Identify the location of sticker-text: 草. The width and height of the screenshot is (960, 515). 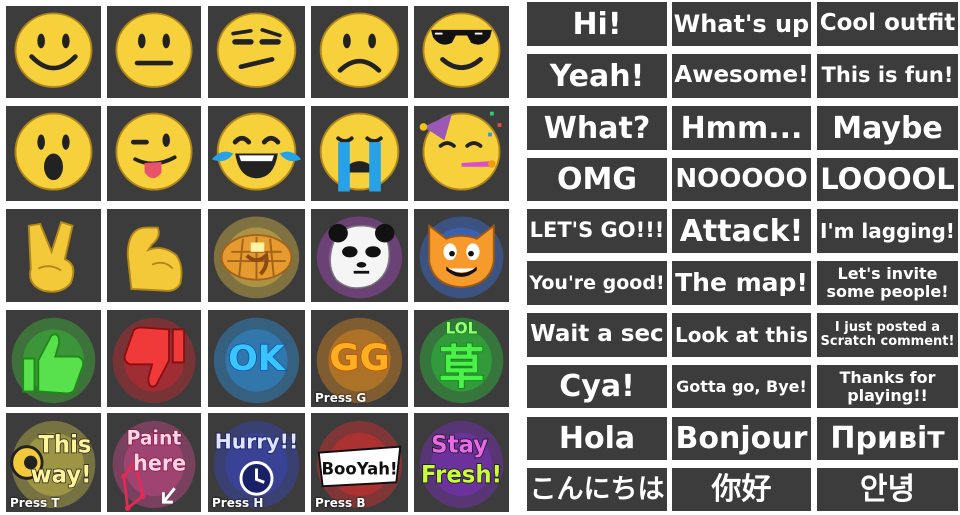
(462, 367).